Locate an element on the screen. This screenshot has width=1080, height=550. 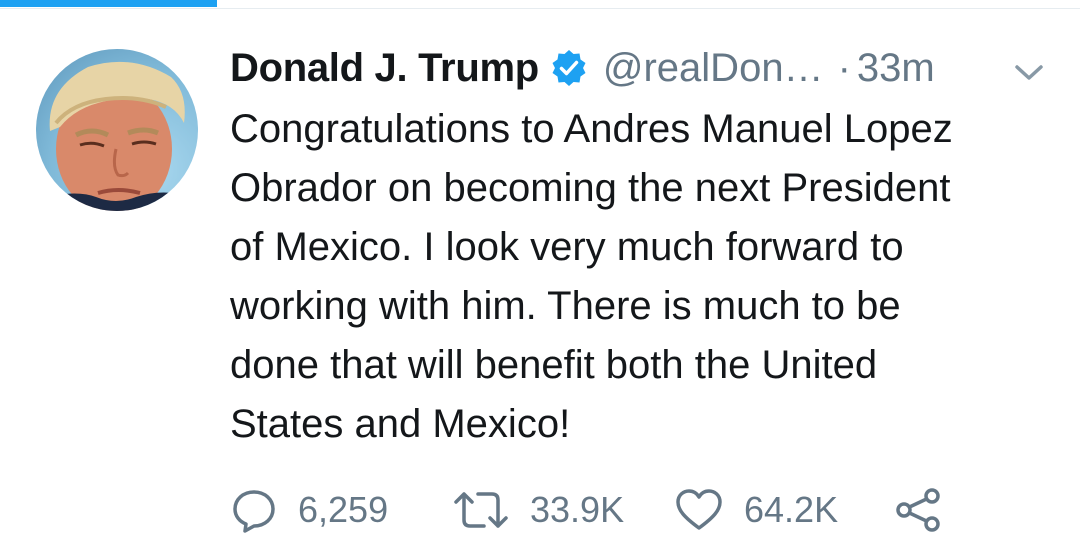
tweet-text-line: working with him. There is much to be is located at coordinates (565, 306).